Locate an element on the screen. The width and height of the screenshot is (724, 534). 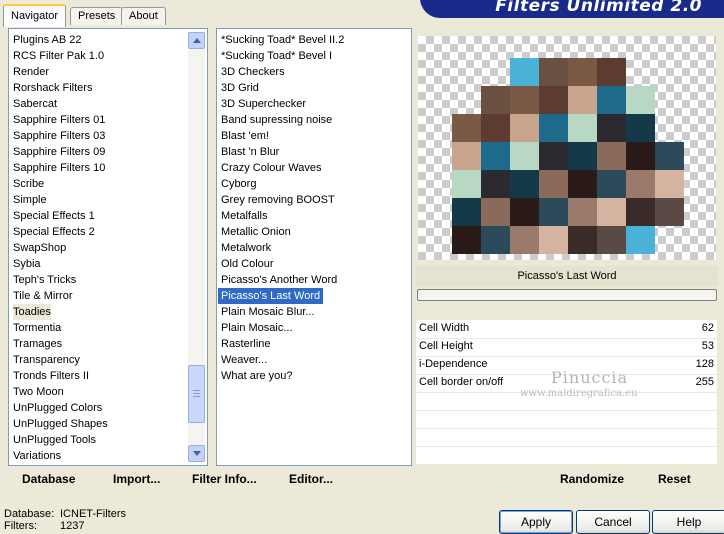
filter-item: Cyborg is located at coordinates (238, 184).